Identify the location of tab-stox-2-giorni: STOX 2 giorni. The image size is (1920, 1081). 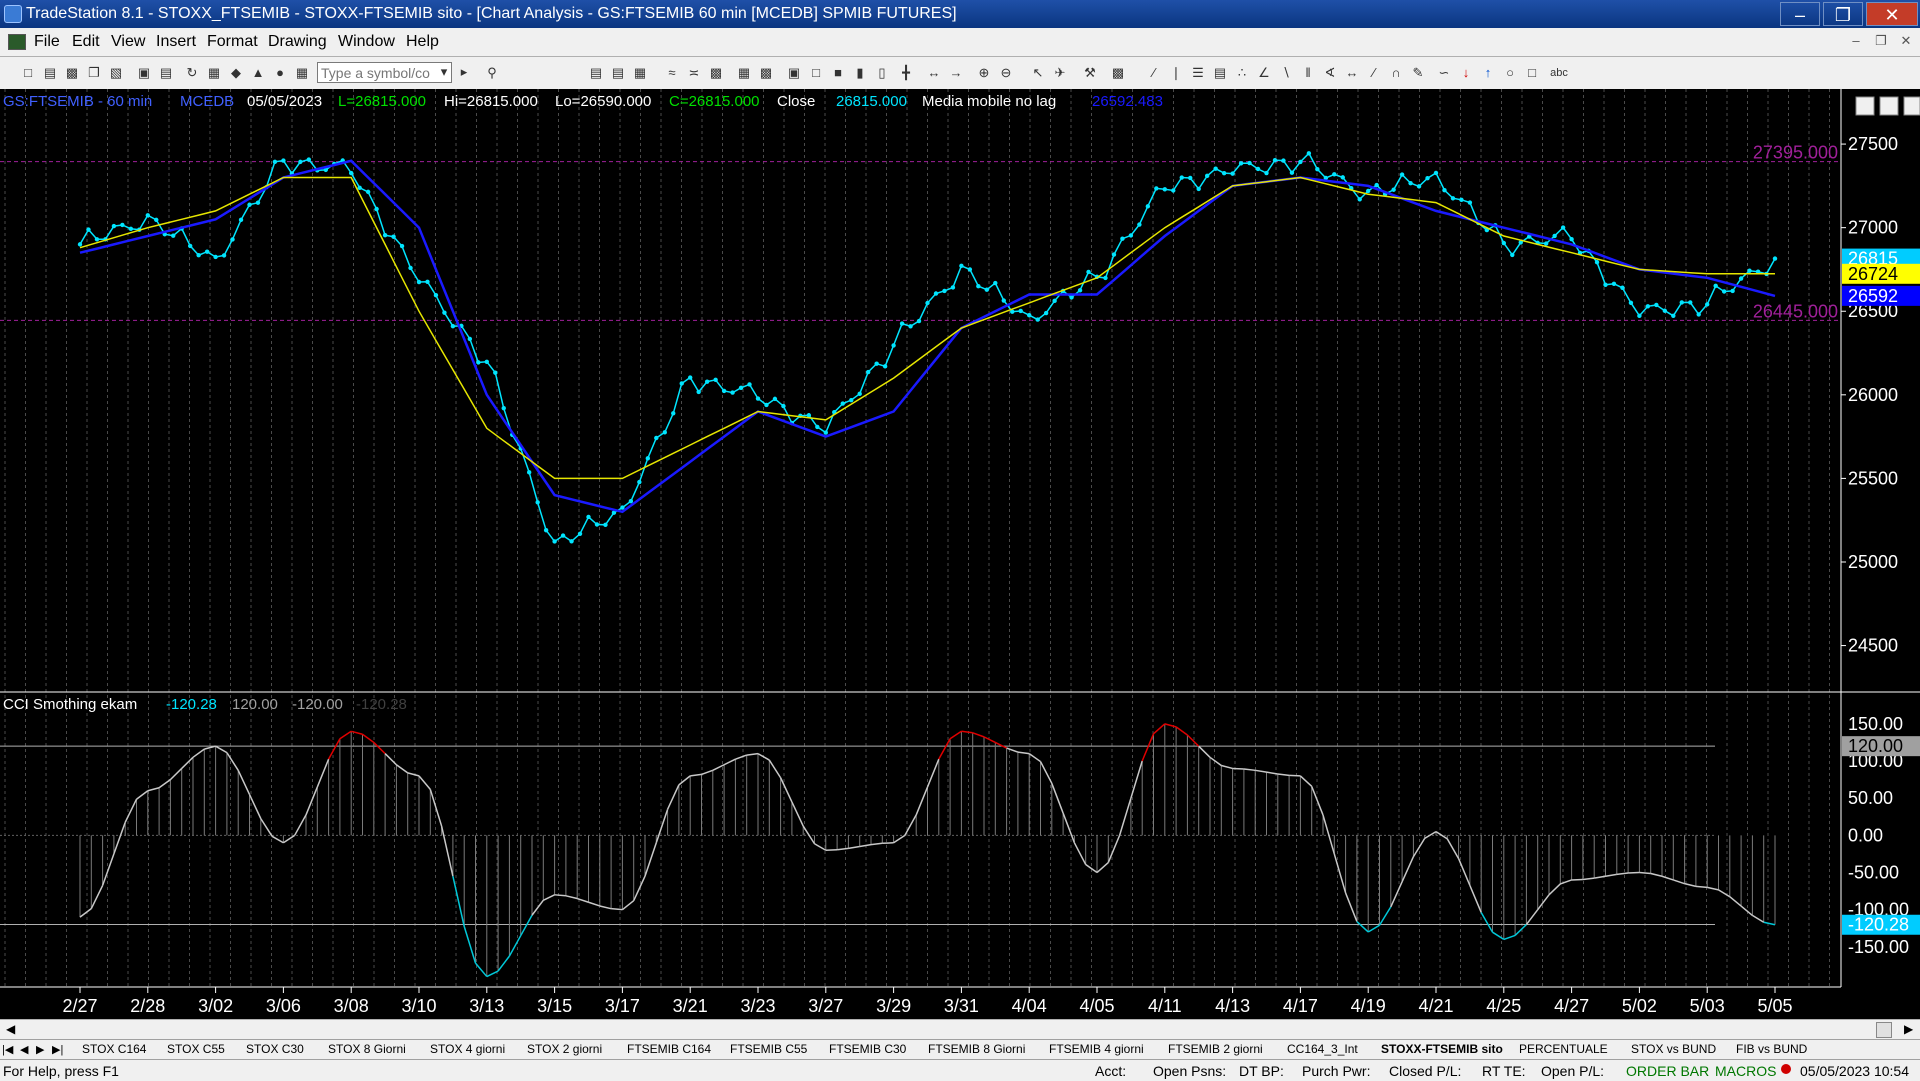
(564, 1049).